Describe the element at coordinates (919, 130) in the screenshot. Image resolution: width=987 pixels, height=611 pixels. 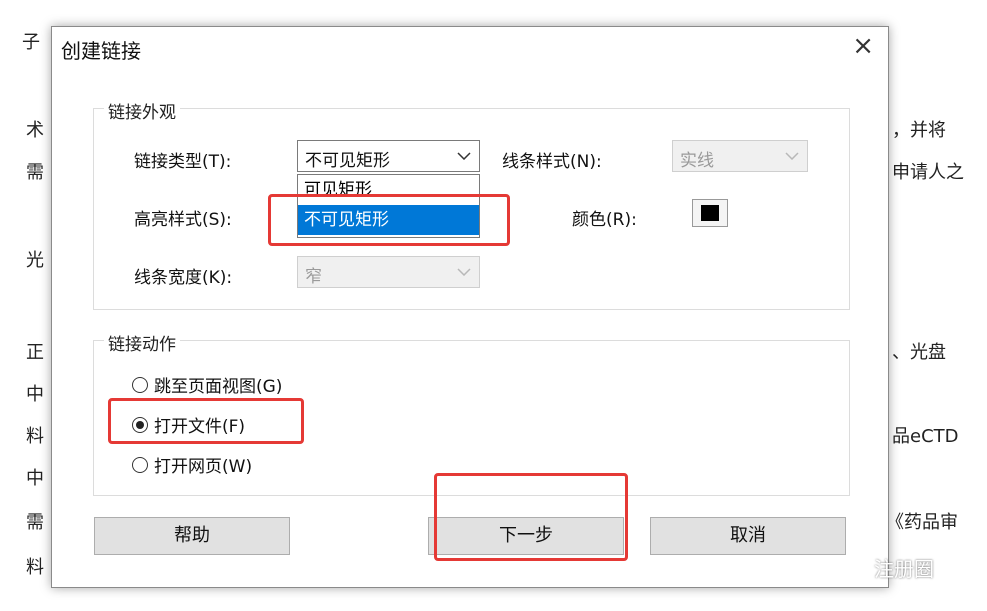
I see `bg-fragment: ，并将` at that location.